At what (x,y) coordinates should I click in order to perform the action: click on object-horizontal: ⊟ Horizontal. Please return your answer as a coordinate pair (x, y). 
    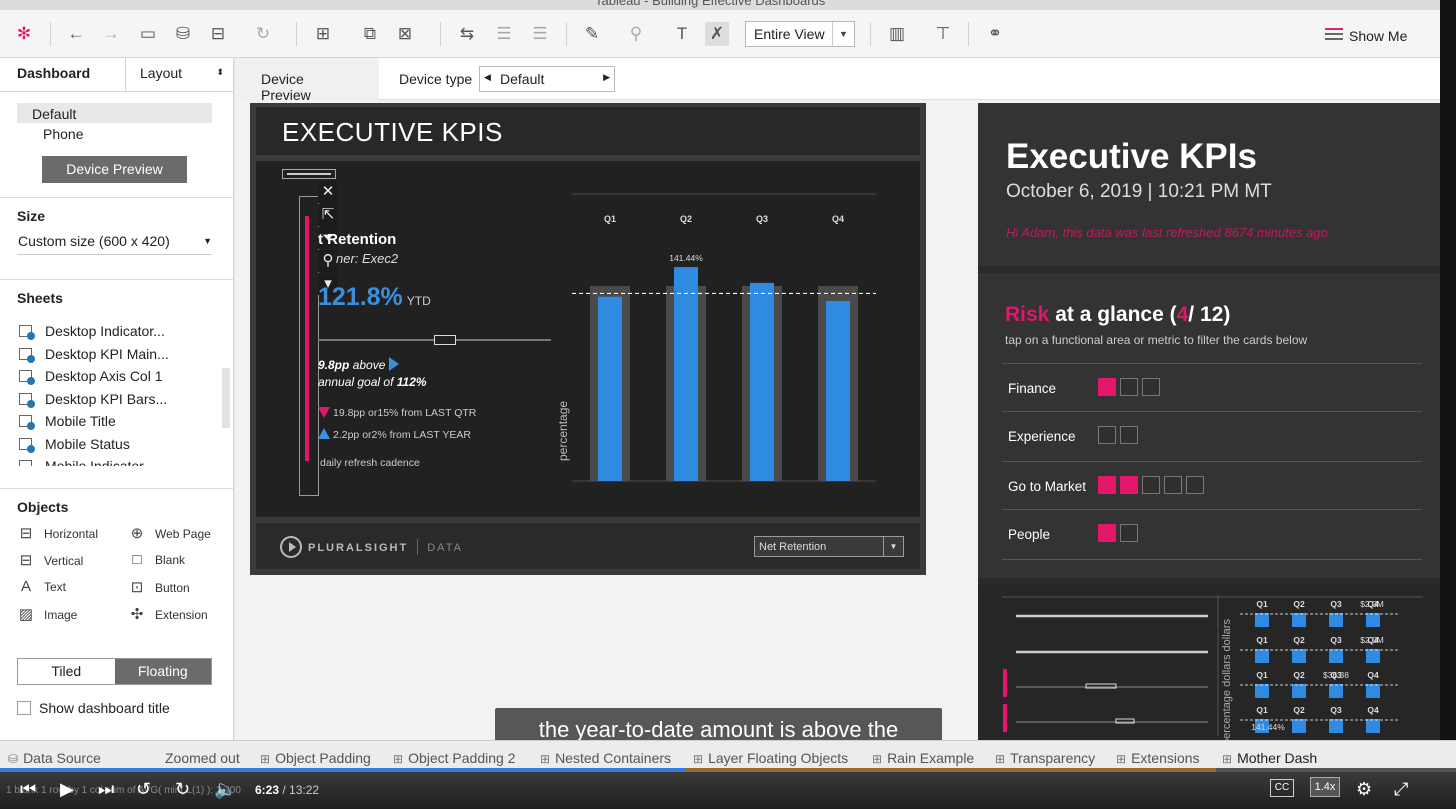
    Looking at the image, I should click on (57, 533).